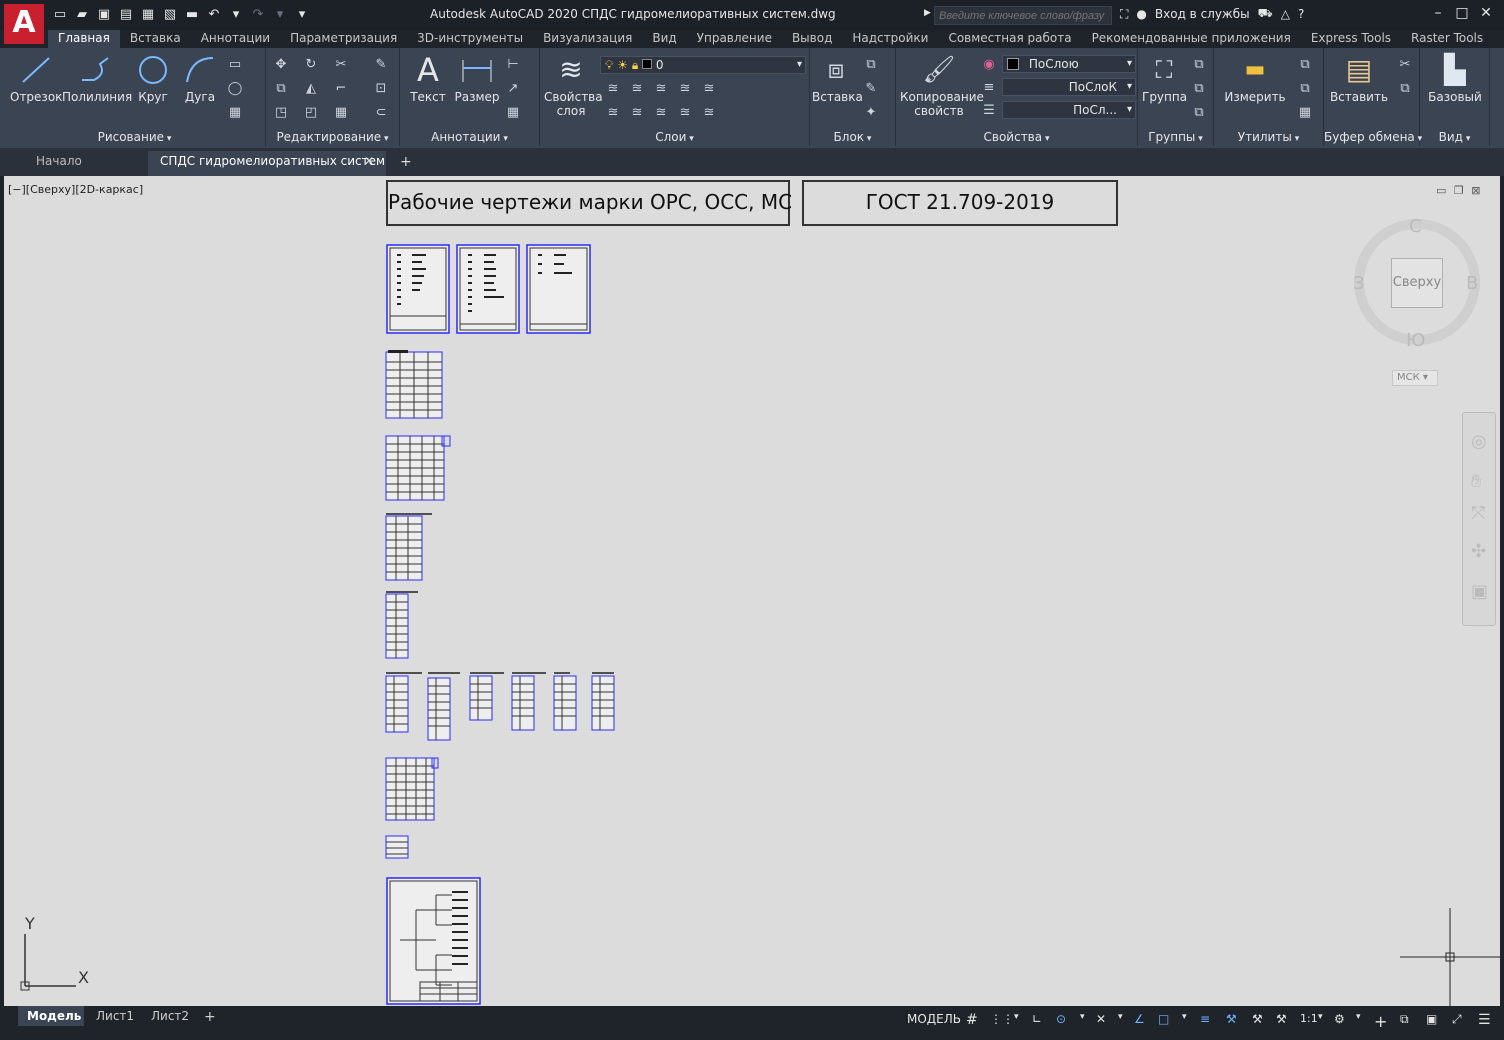 The width and height of the screenshot is (1504, 1040). I want to click on new-file-icon: ▭, so click(60, 15).